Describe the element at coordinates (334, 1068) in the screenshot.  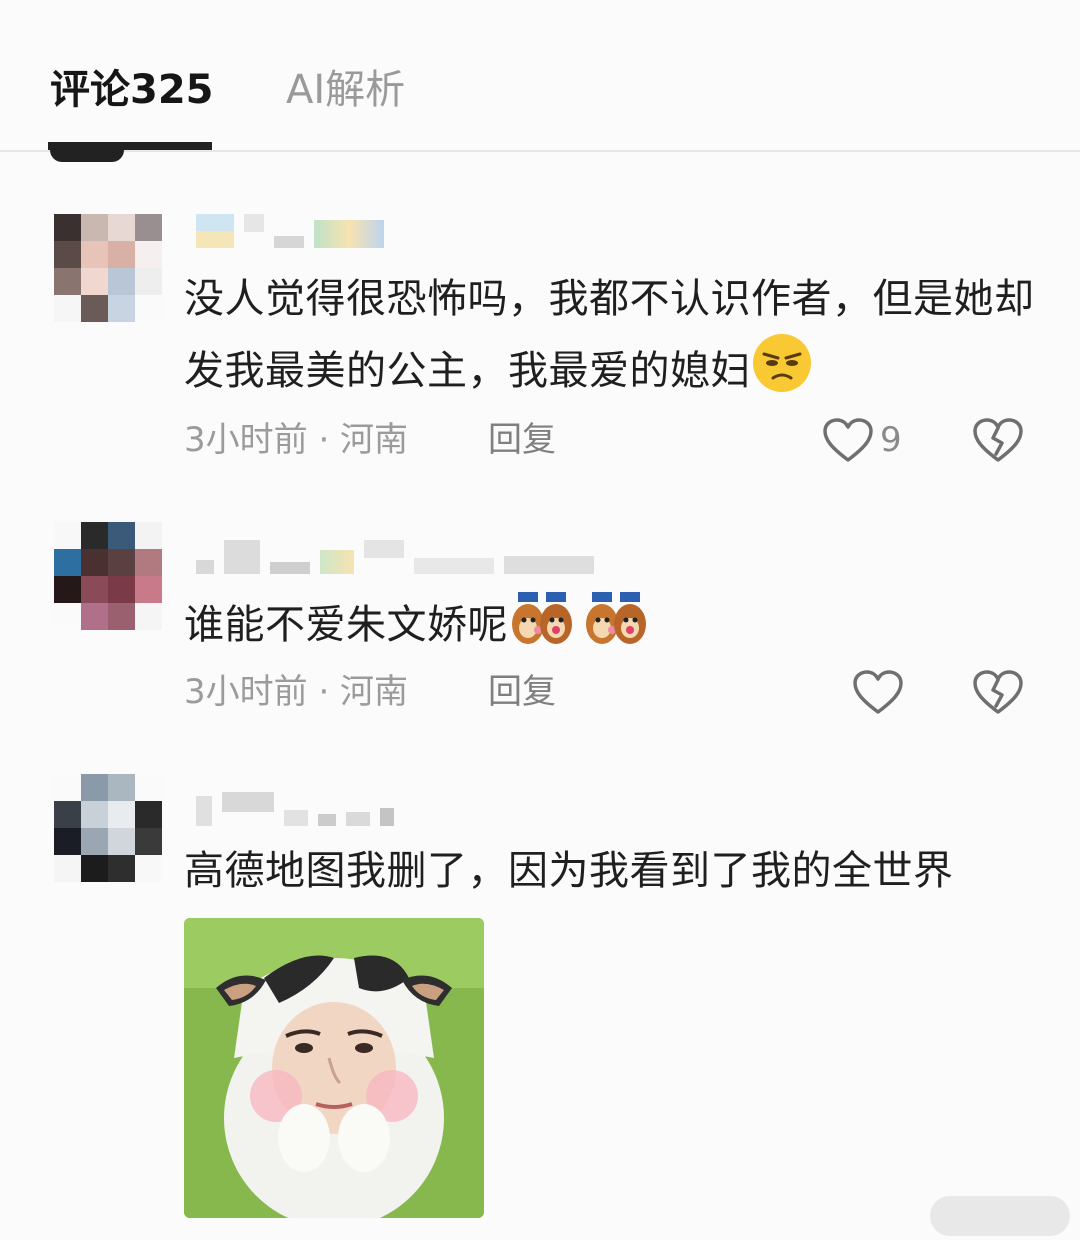
I see `cow-costume-face-sticker` at that location.